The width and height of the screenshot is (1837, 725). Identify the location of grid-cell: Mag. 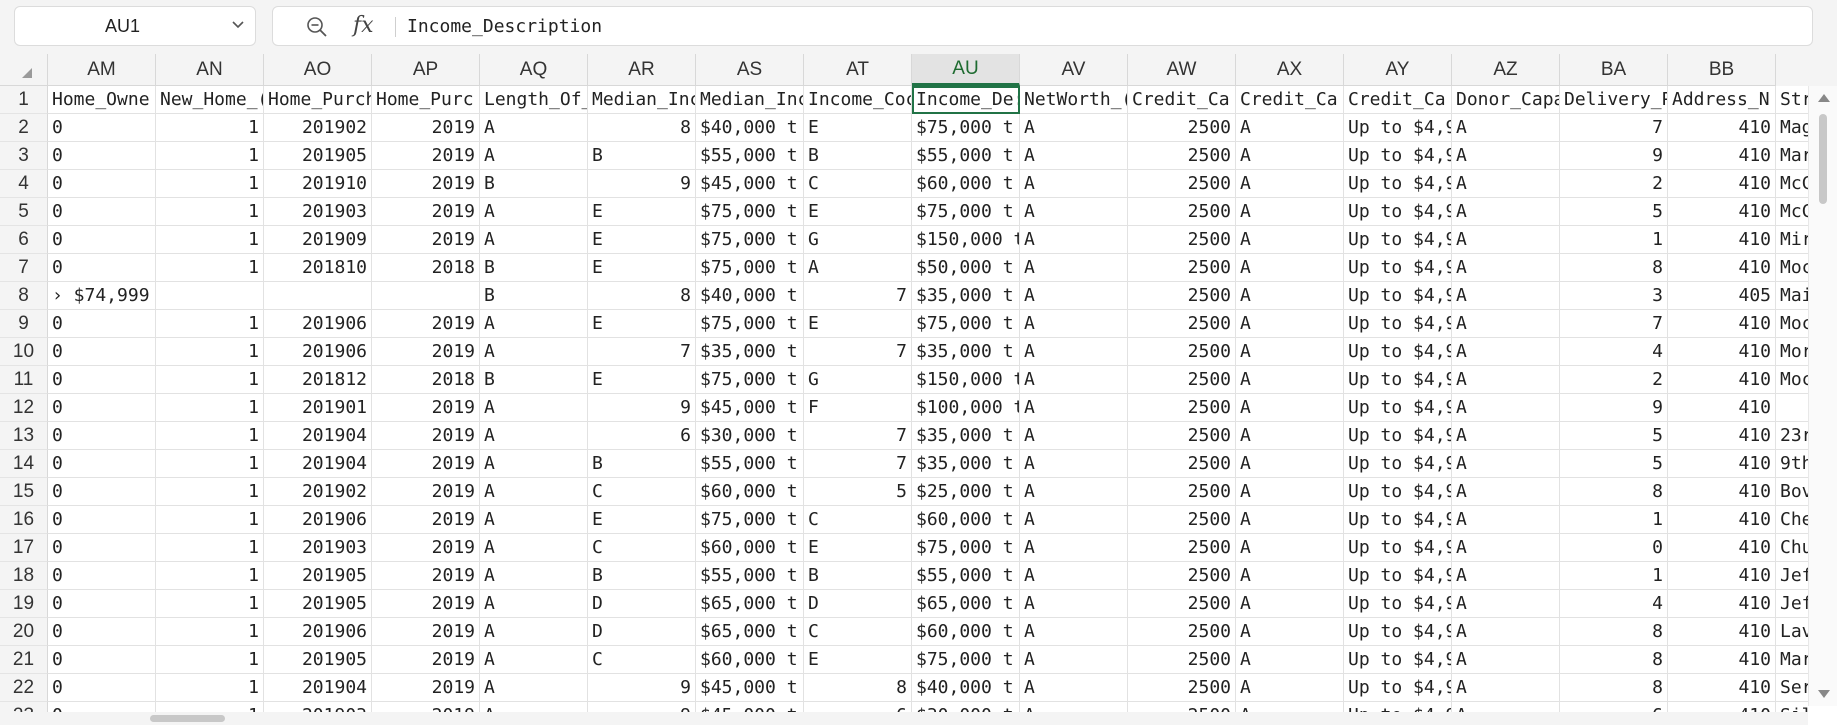
(1792, 128).